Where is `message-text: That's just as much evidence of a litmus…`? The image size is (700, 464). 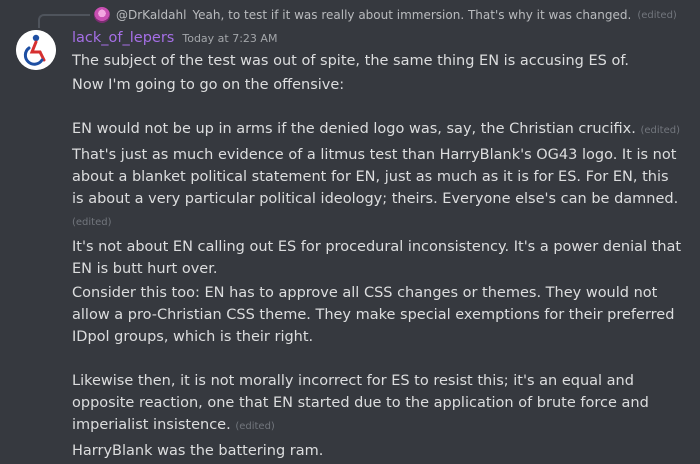
message-text: That's just as much evidence of a litmus… is located at coordinates (375, 177).